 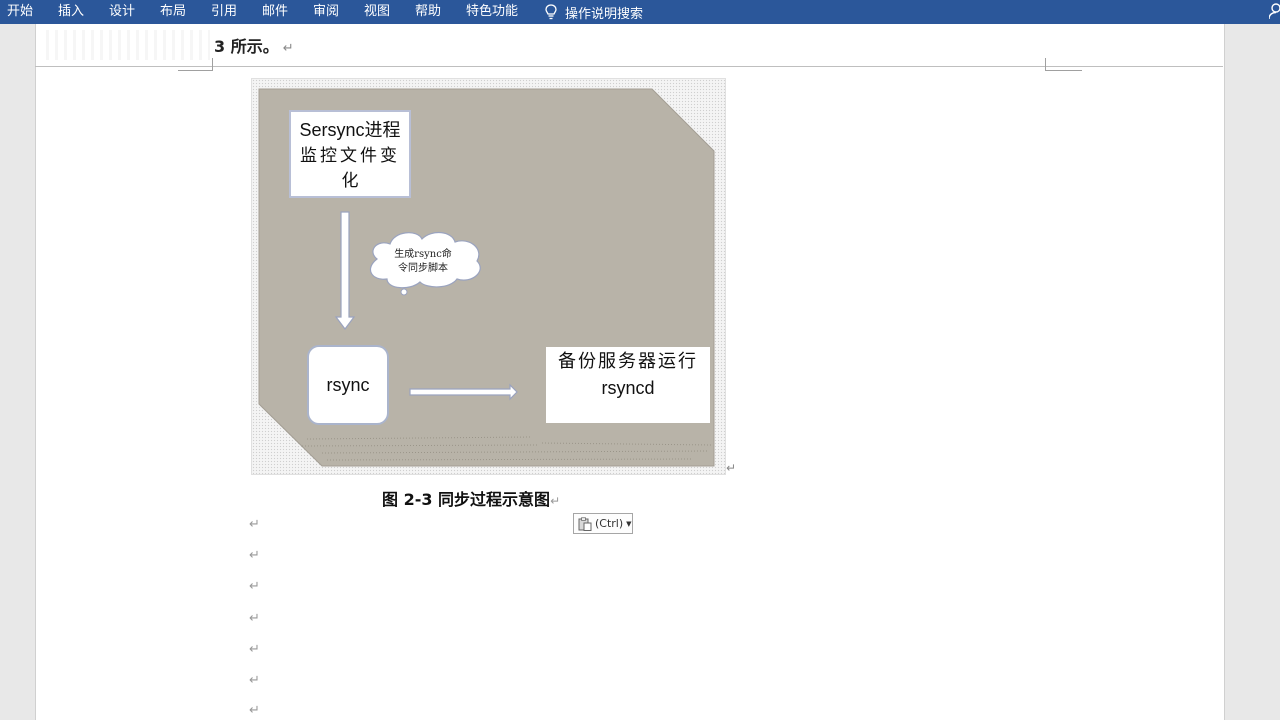 I want to click on backup-server-label: 备份服务器运行, so click(x=628, y=361).